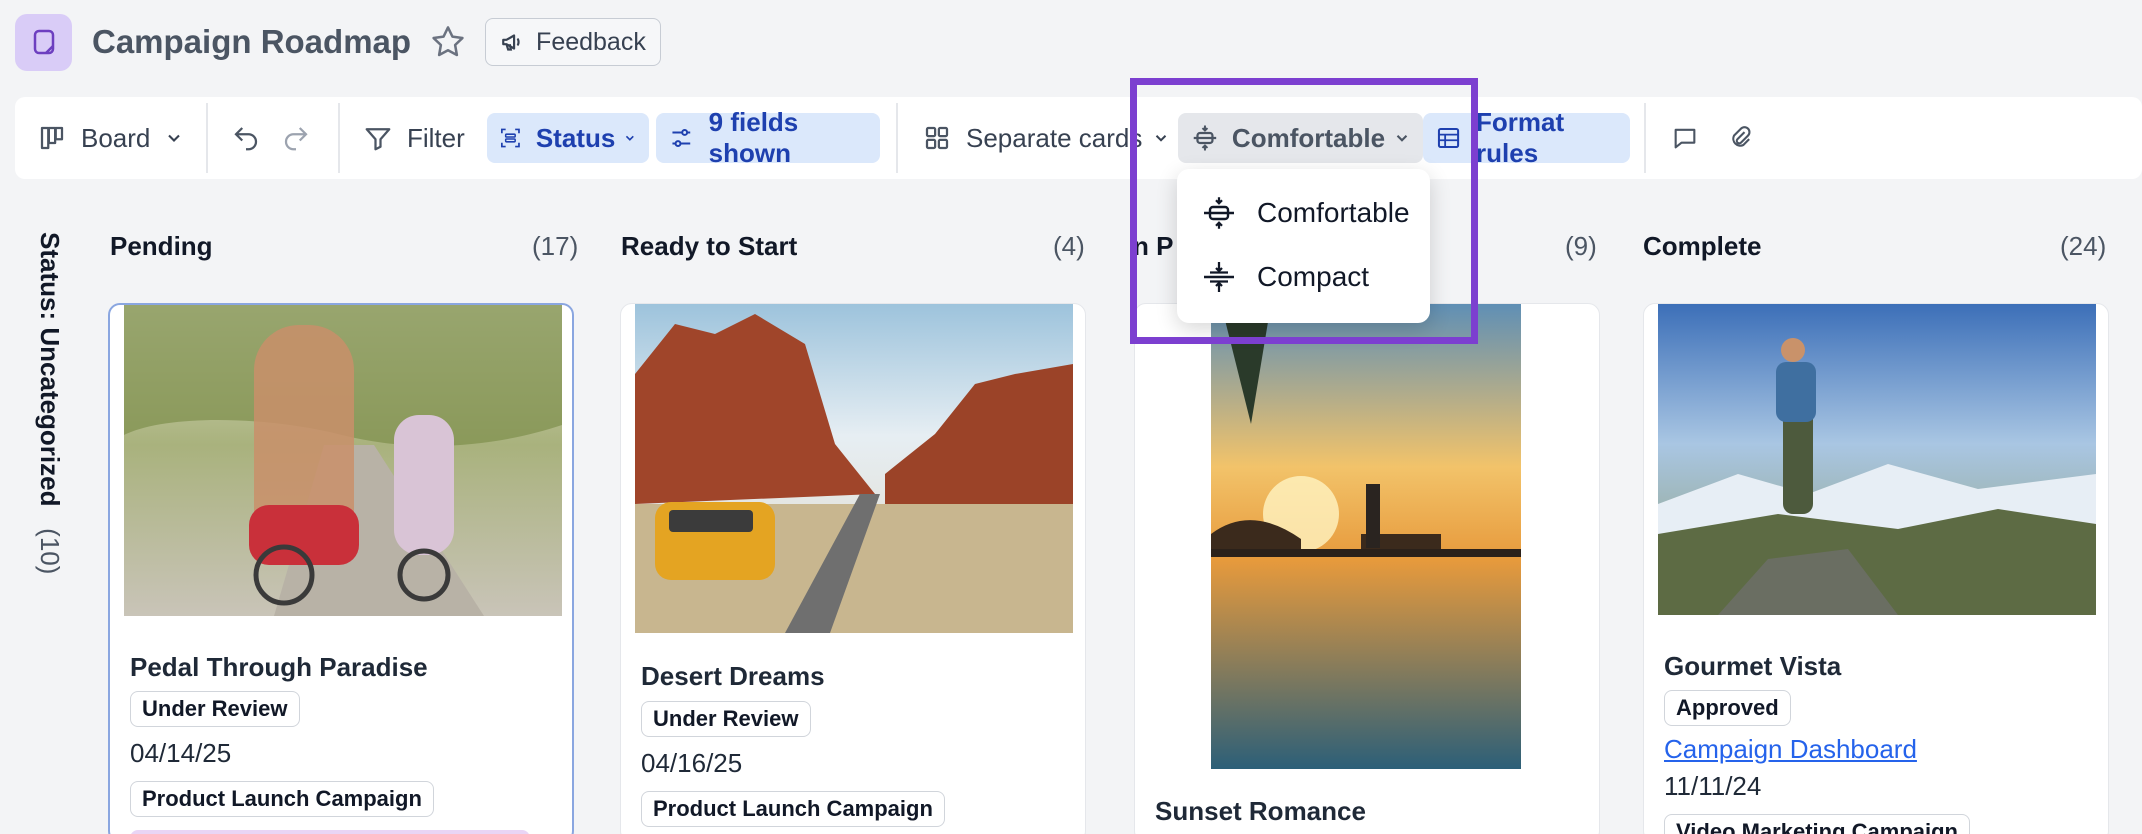 The width and height of the screenshot is (2142, 834). What do you see at coordinates (252, 41) in the screenshot?
I see `page-title: Campaign Roadmap` at bounding box center [252, 41].